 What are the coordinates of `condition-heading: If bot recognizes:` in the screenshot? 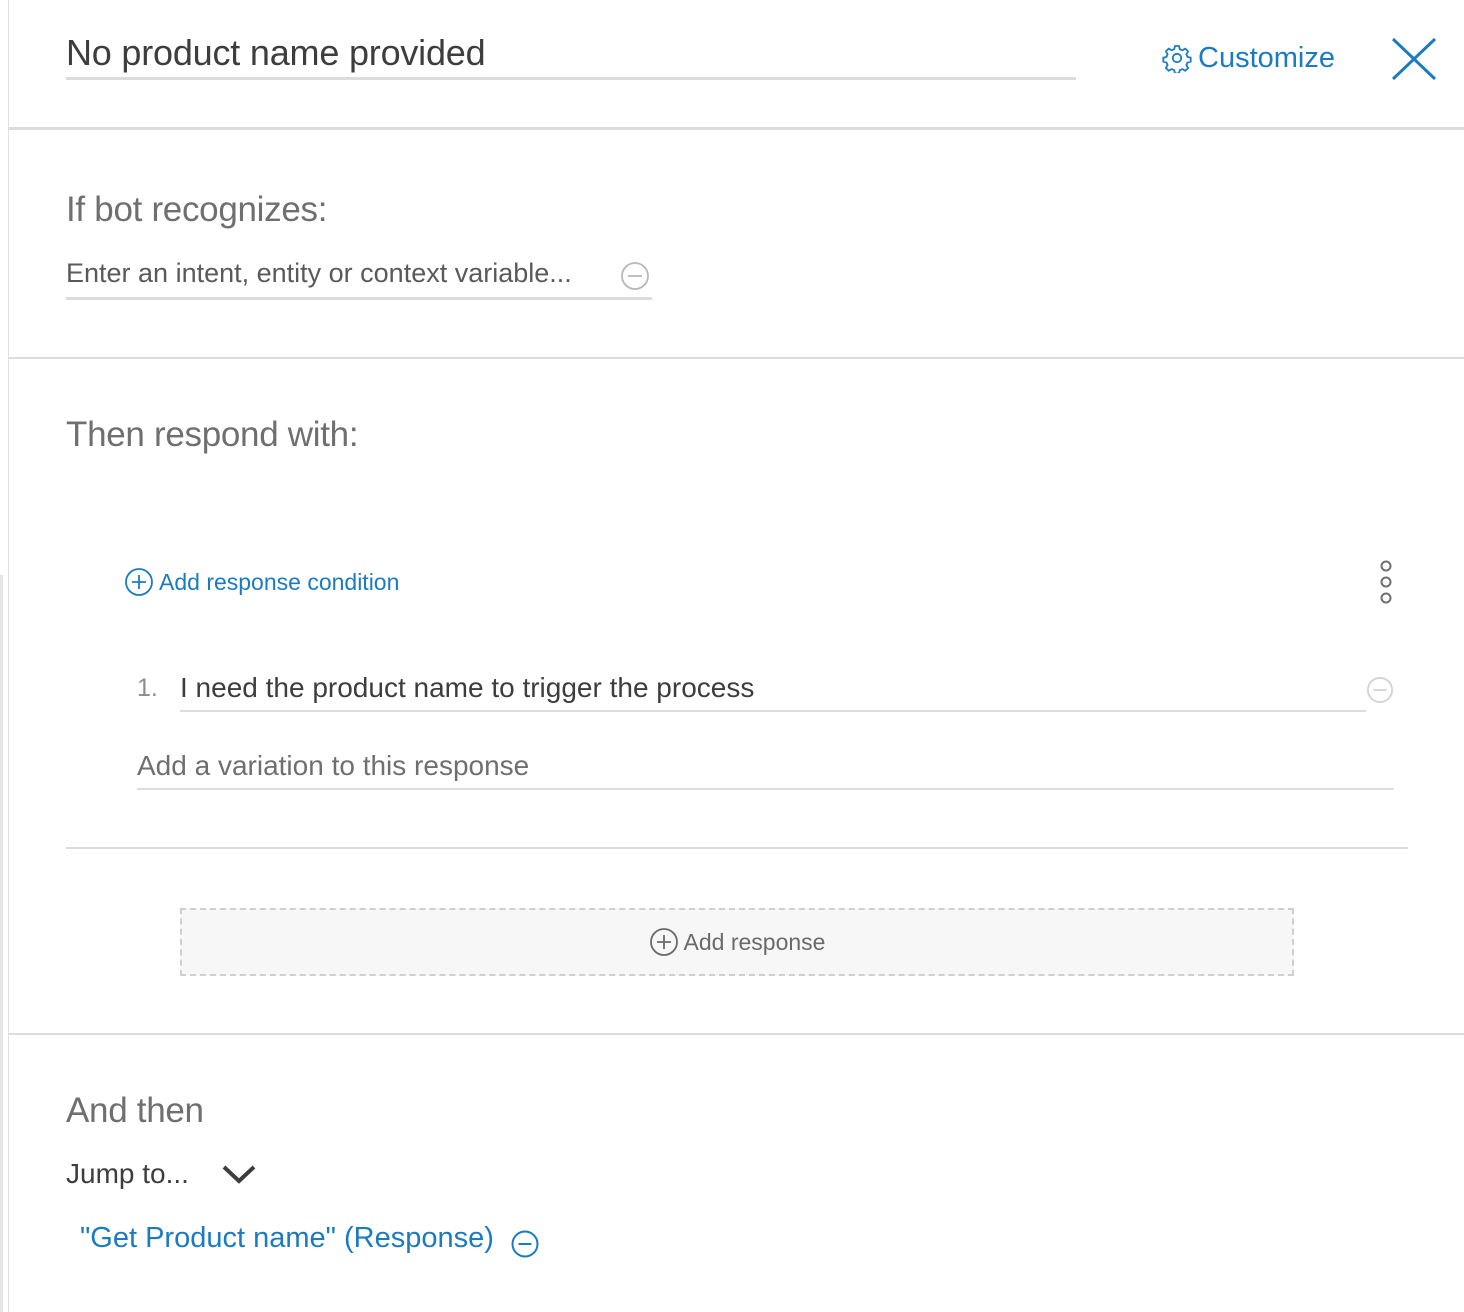 It's located at (197, 209).